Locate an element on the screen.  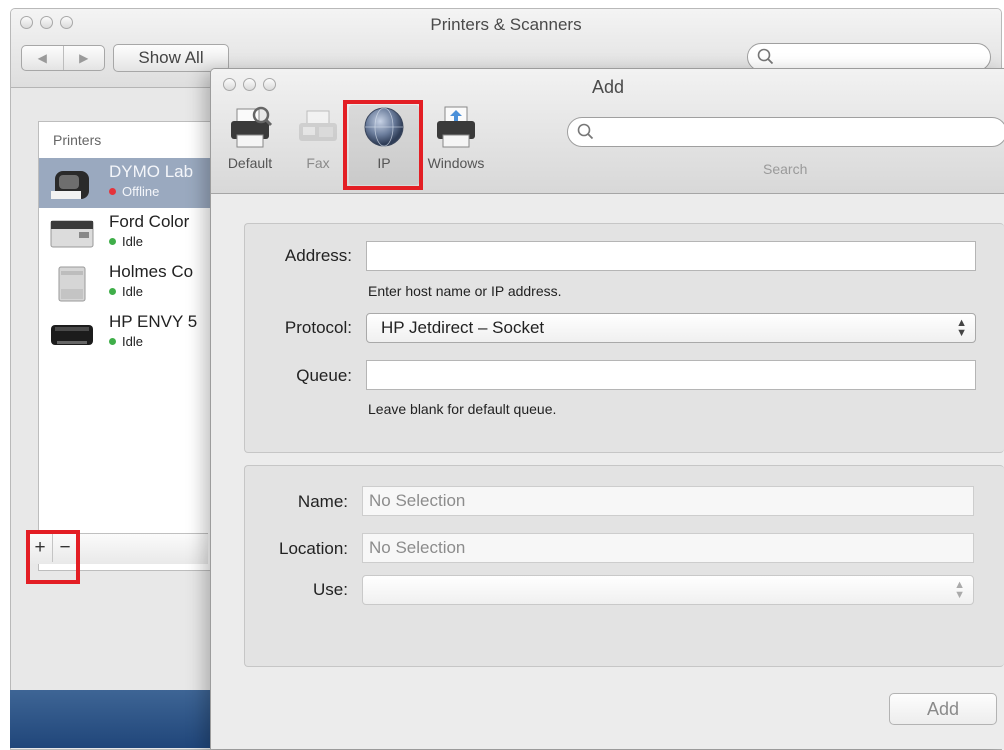
toolbar-windows: Windows is located at coordinates (456, 145).